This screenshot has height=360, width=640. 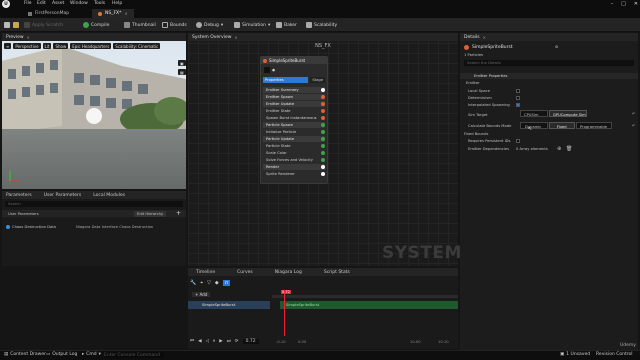 I want to click on emitter-module: Sprite Renderer, so click(x=294, y=174).